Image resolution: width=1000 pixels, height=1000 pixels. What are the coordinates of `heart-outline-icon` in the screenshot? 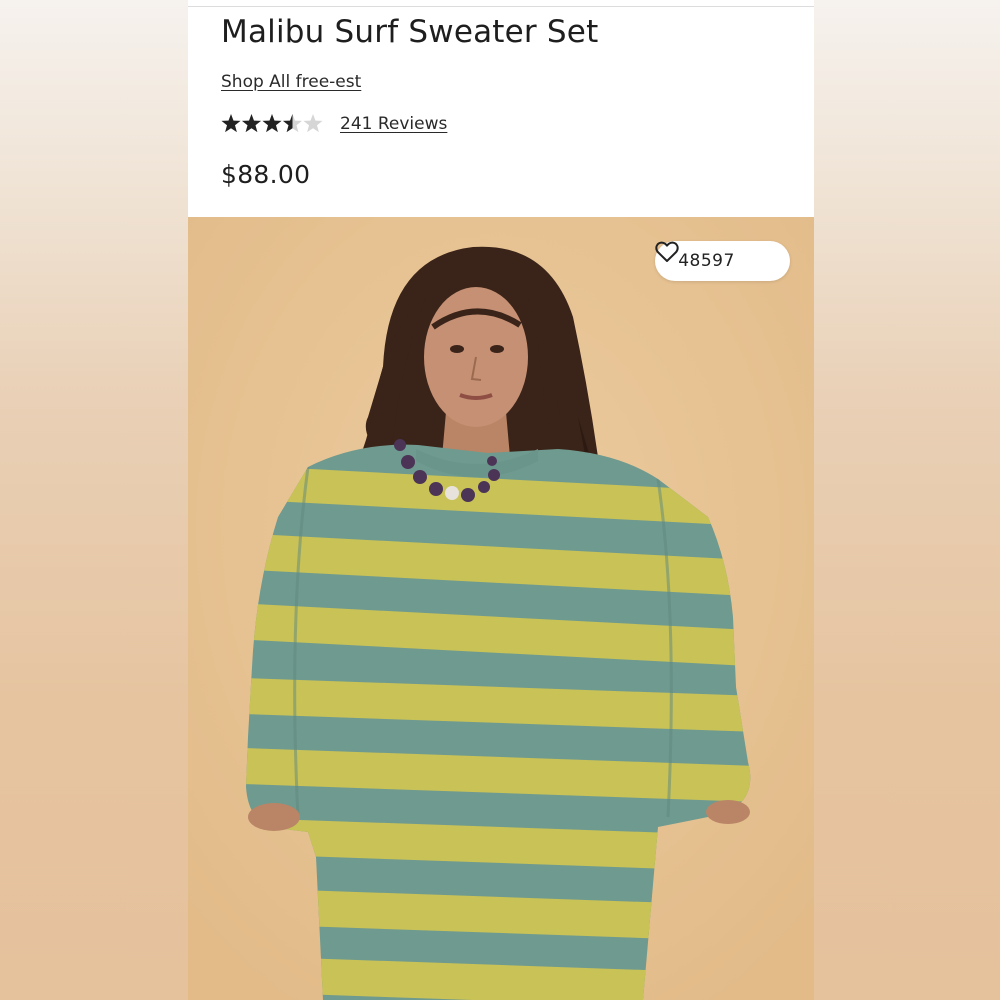 It's located at (711, 256).